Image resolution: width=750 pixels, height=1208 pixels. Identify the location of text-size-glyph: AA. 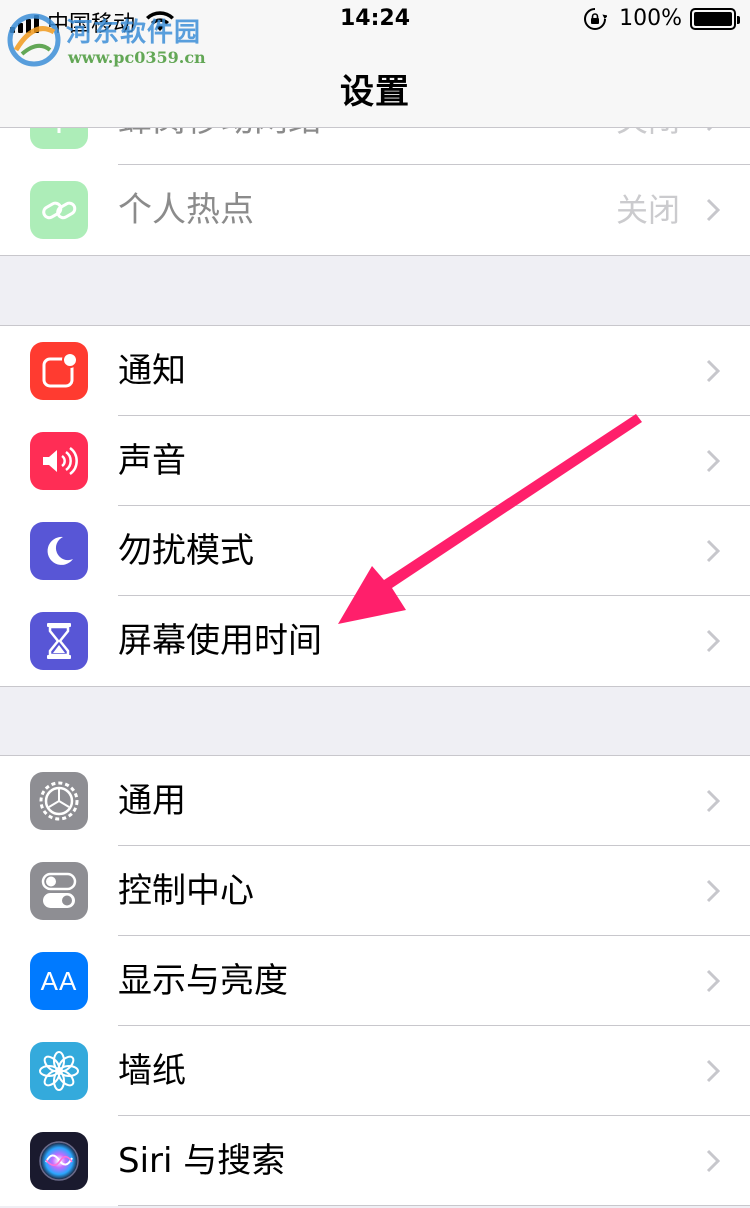
(59, 980).